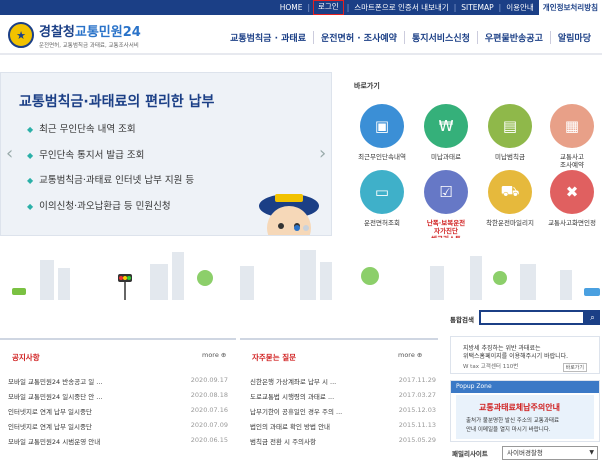  Describe the element at coordinates (118, 428) in the screenshot. I see `list-item: 인터넷지로 연계 납부 일시중단 2020.07.09` at that location.